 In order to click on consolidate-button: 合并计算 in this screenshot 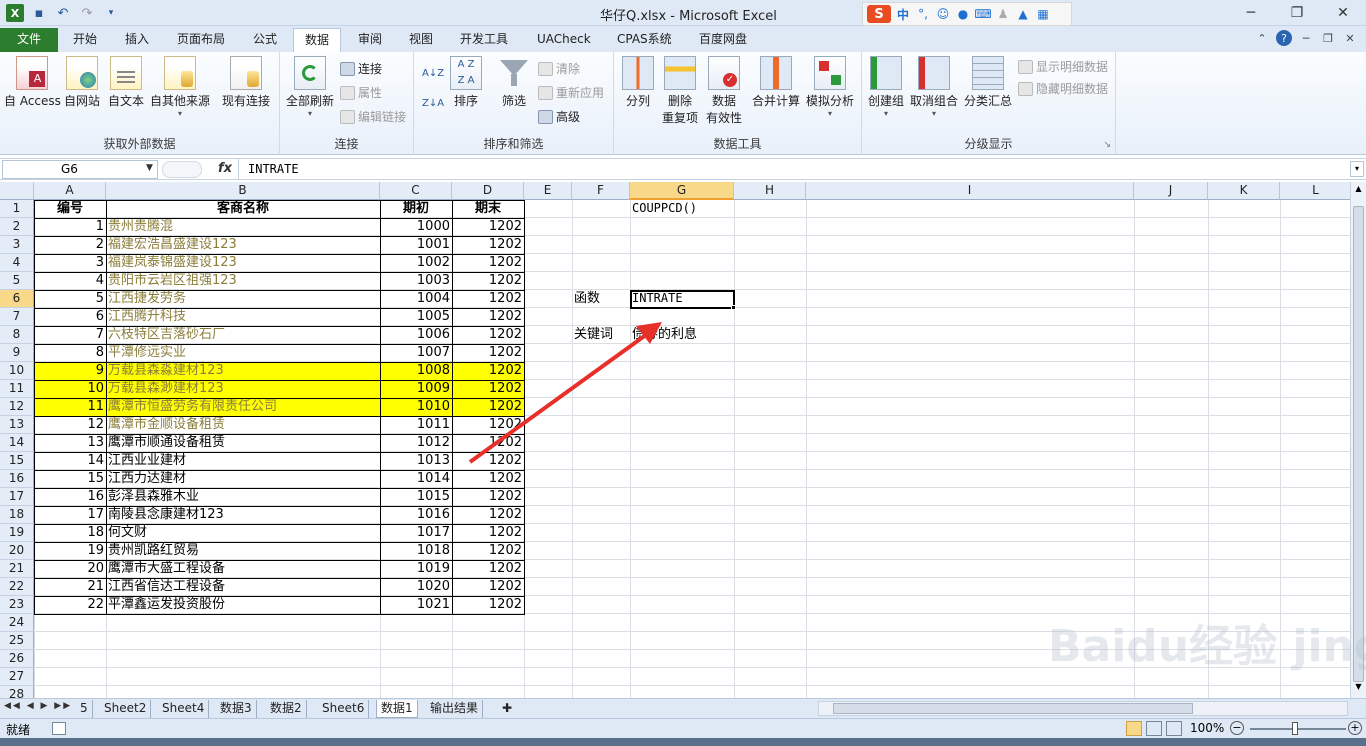, I will do `click(776, 82)`.